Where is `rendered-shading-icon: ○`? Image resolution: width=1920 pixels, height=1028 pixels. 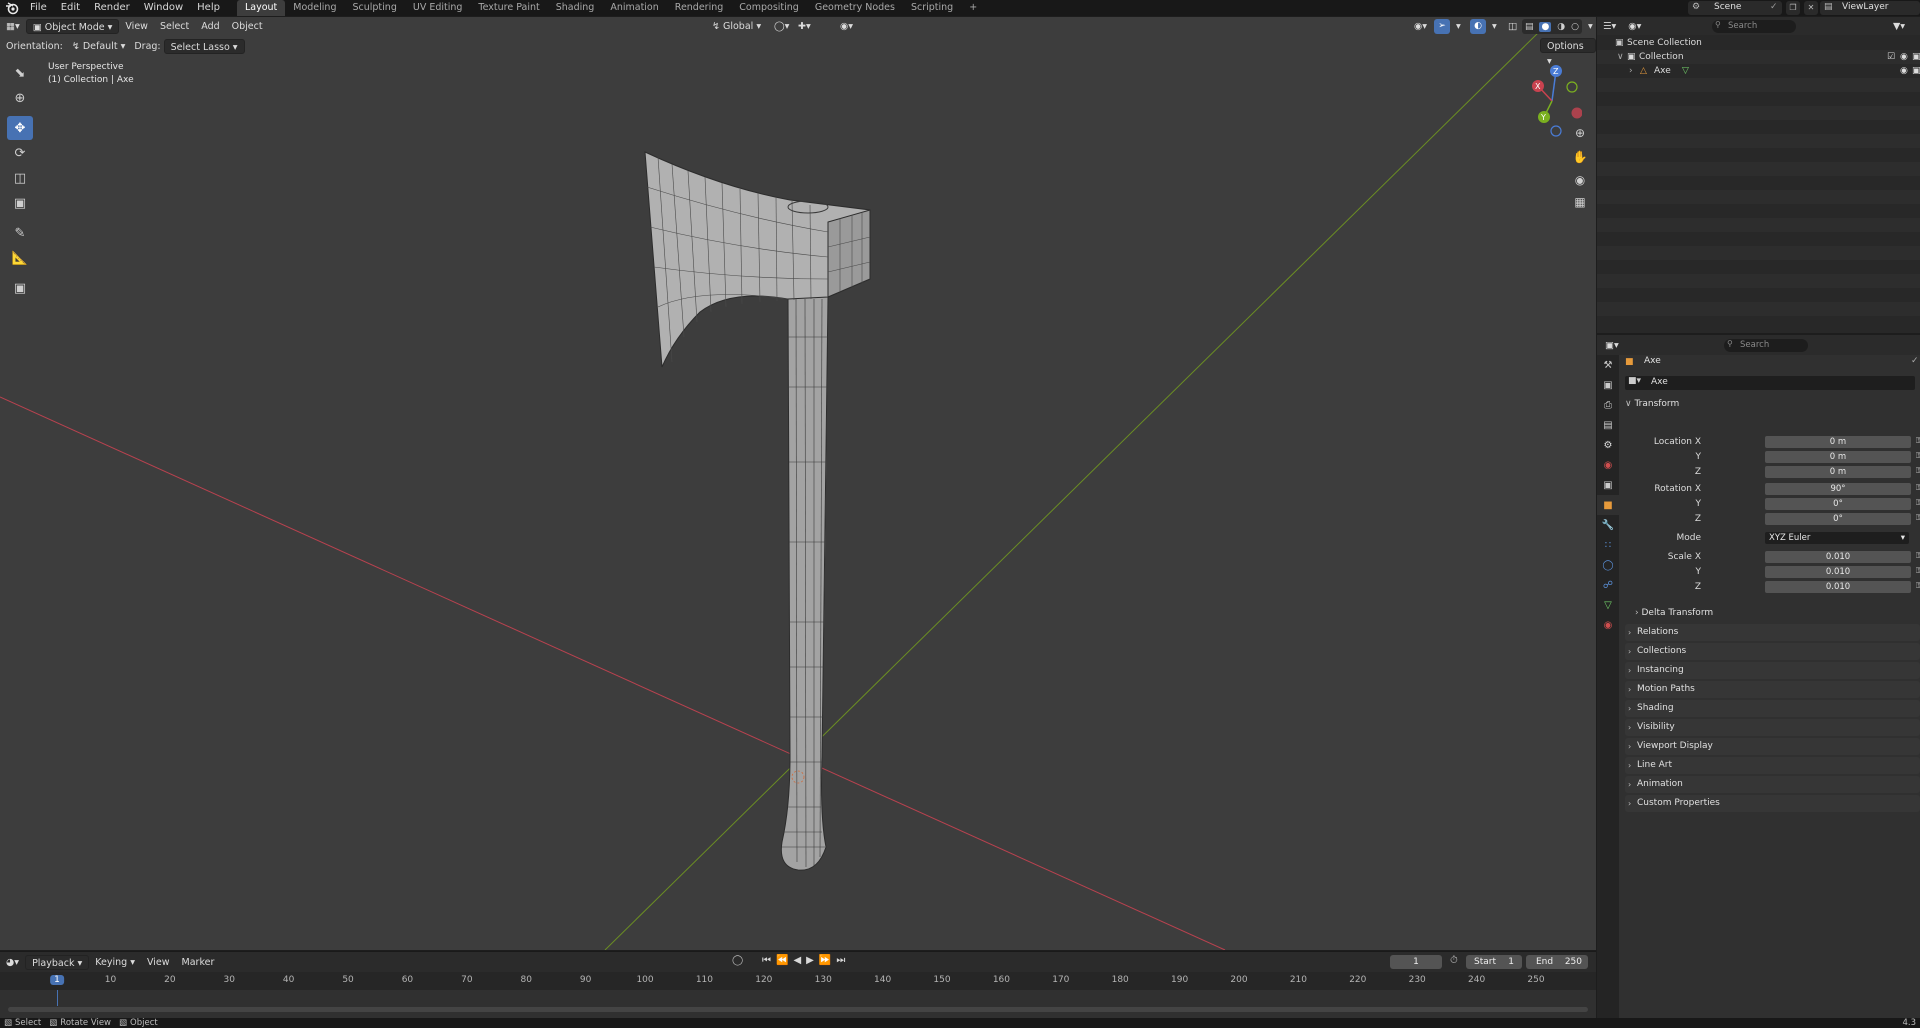
rendered-shading-icon: ○ is located at coordinates (1575, 27).